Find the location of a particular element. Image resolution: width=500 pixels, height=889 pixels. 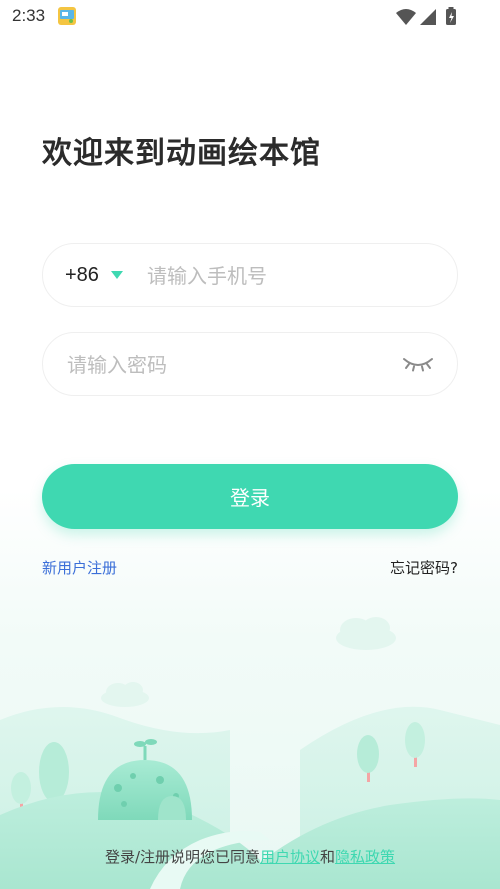

page-title: 欢迎来到动画绘本馆 is located at coordinates (181, 153).